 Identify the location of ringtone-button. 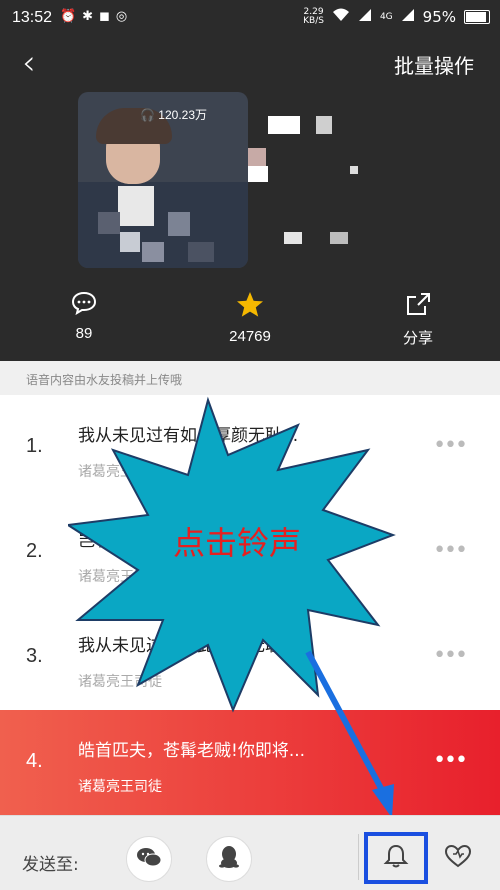
(396, 858).